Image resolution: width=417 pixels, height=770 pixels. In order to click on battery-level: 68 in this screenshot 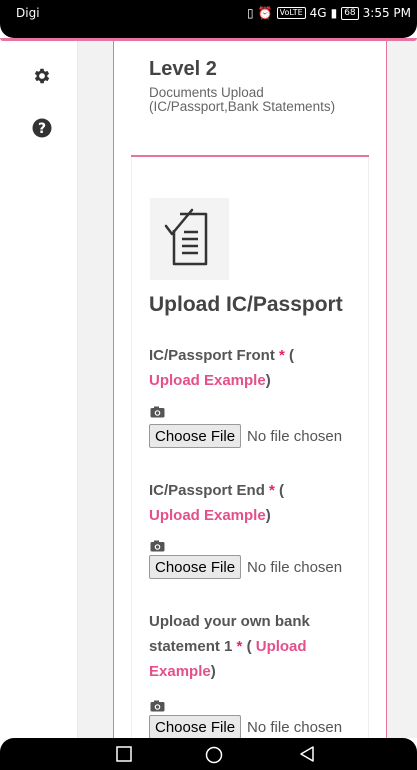, I will do `click(350, 13)`.